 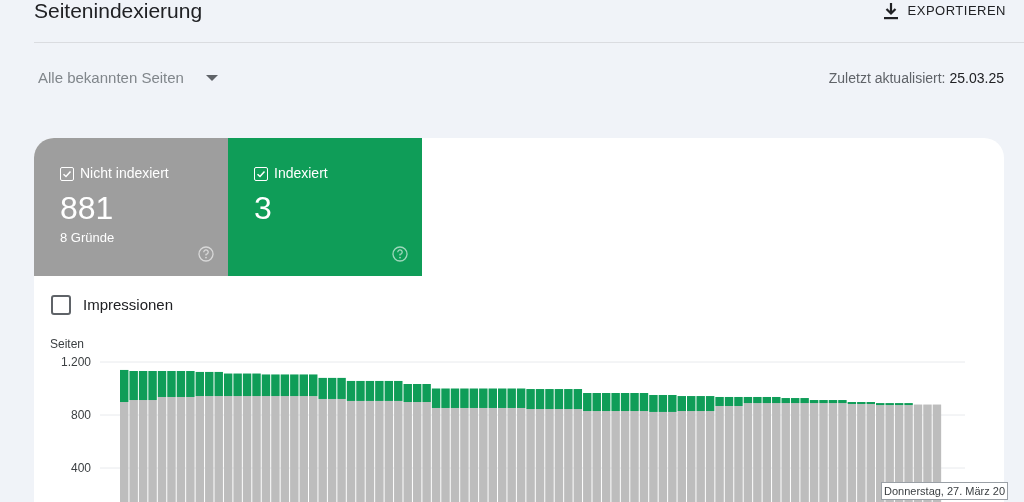 What do you see at coordinates (118, 11) in the screenshot?
I see `page-title: Seitenindexierung` at bounding box center [118, 11].